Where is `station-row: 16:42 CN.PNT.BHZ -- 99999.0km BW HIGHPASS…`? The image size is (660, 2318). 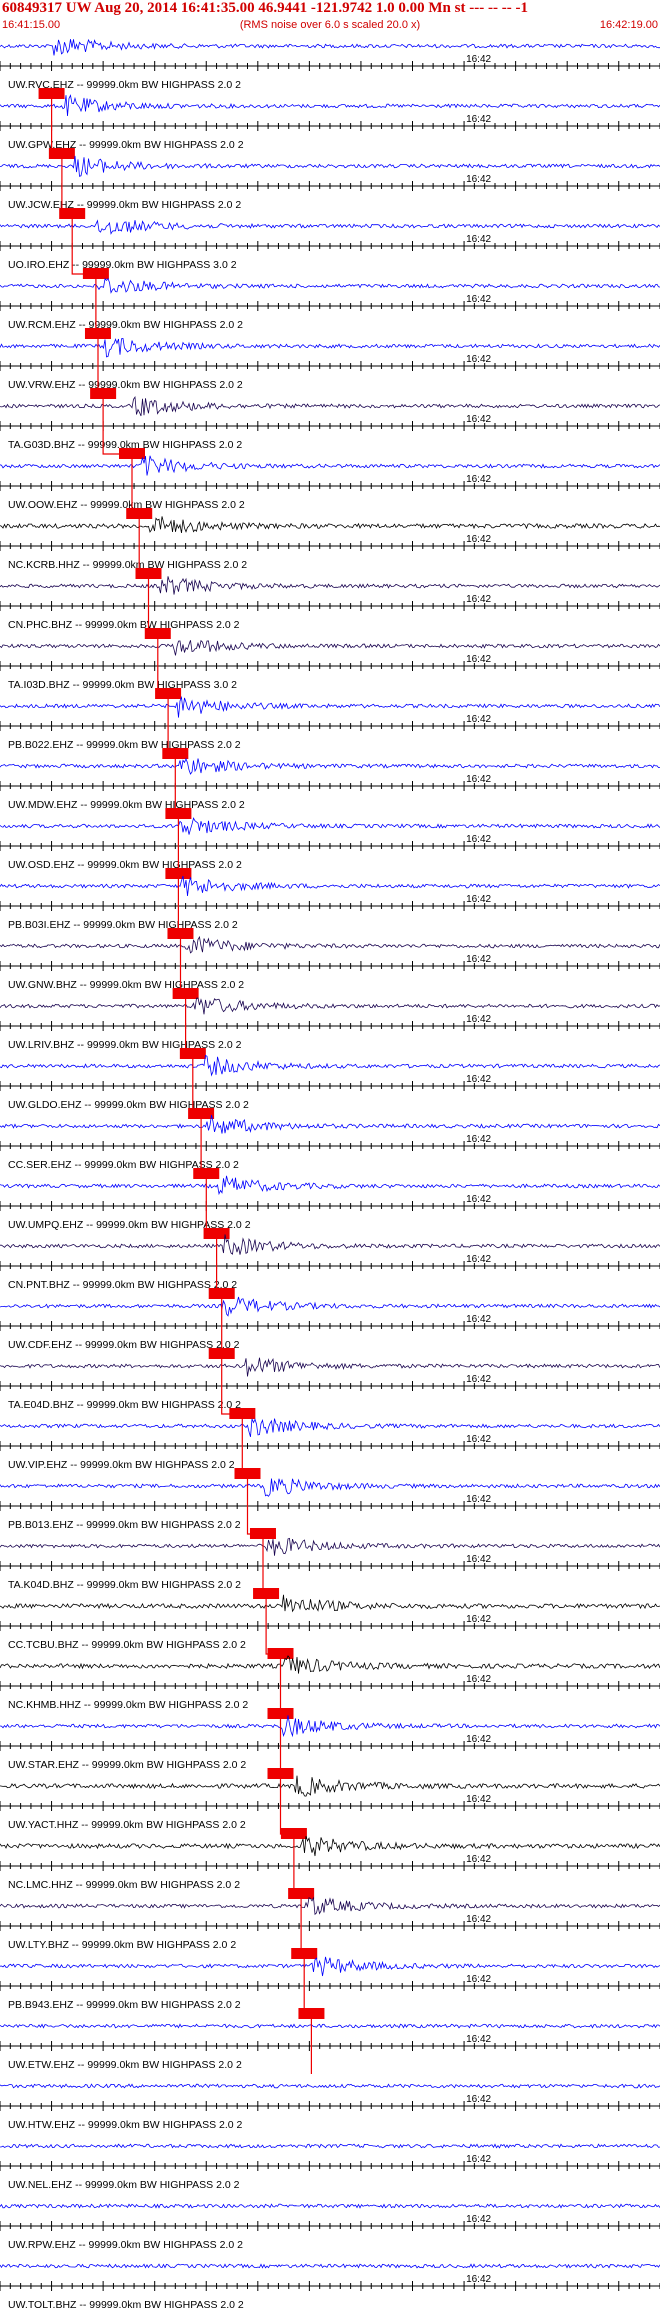 station-row: 16:42 CN.PNT.BHZ -- 99999.0km BW HIGHPASS… is located at coordinates (330, 1266).